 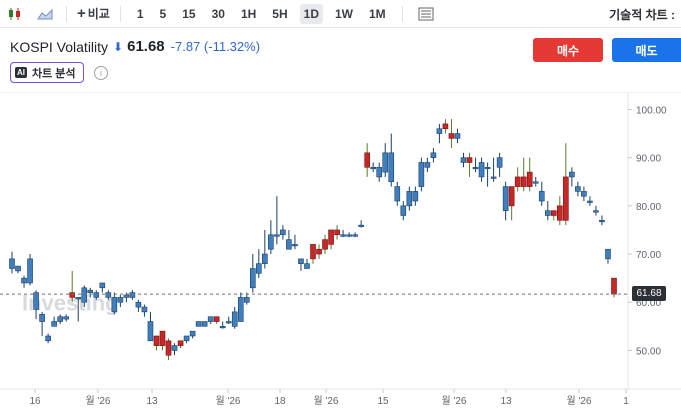 I want to click on x-tick-label: 1, so click(x=626, y=401).